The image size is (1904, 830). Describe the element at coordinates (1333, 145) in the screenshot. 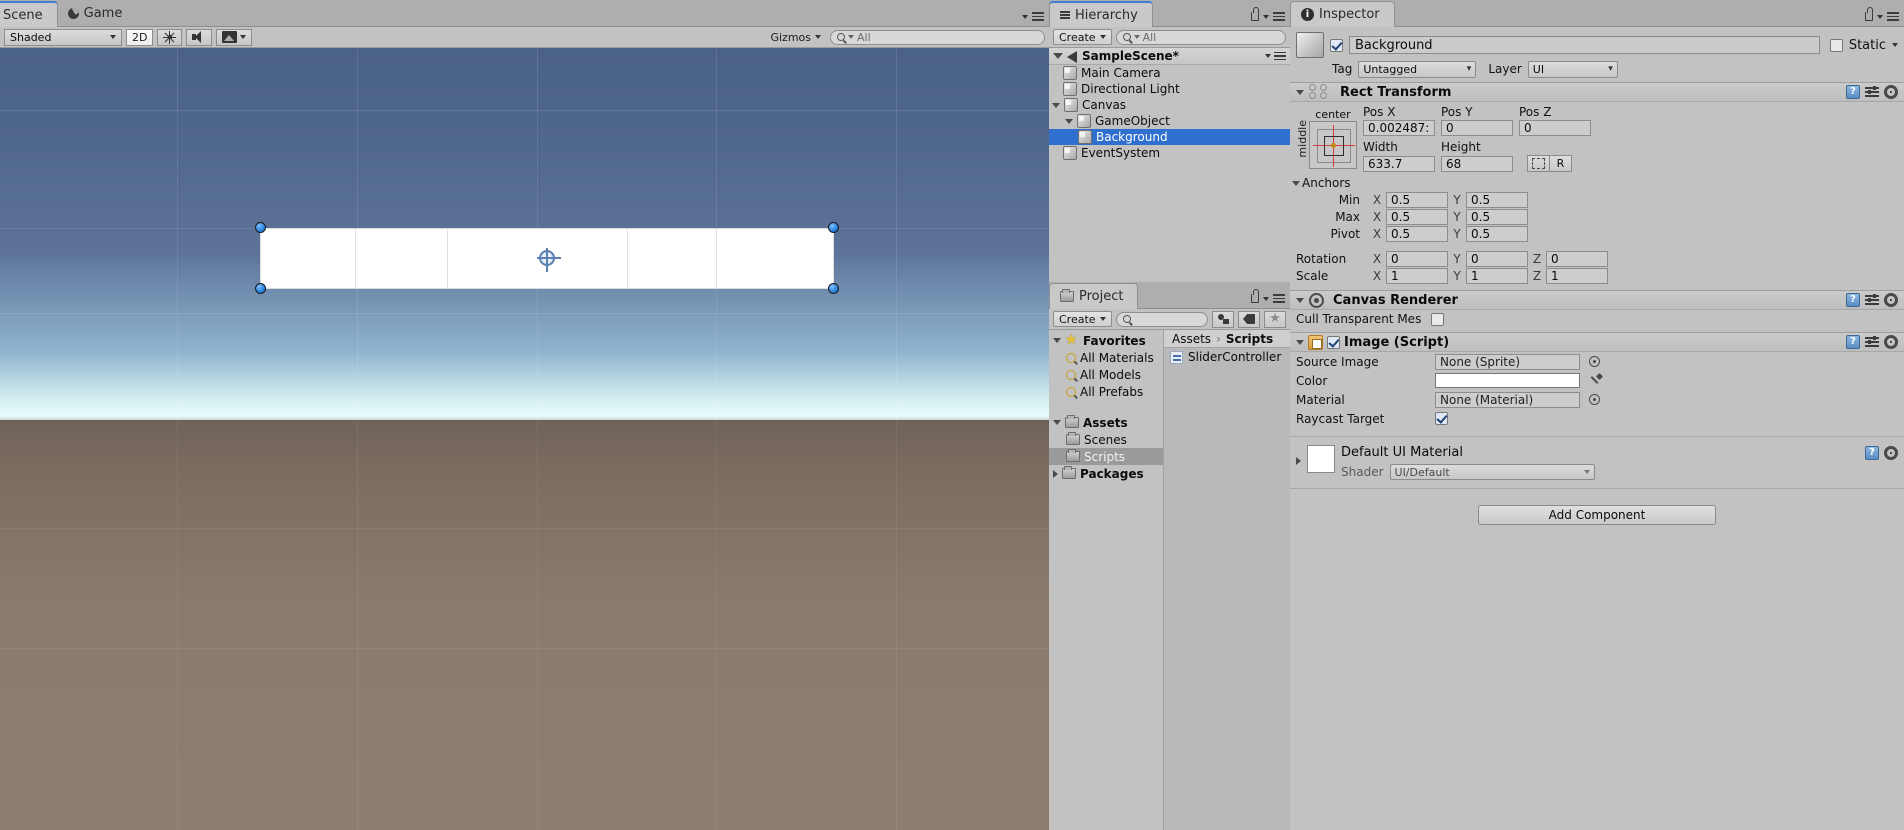

I see `anchor-preset-widget` at that location.